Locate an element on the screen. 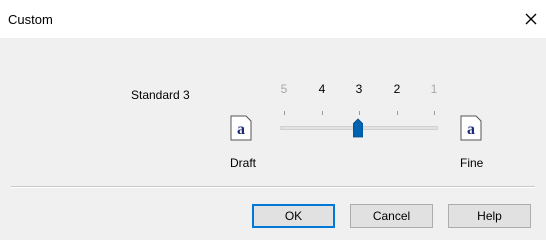  cancel-button: Cancel is located at coordinates (391, 216).